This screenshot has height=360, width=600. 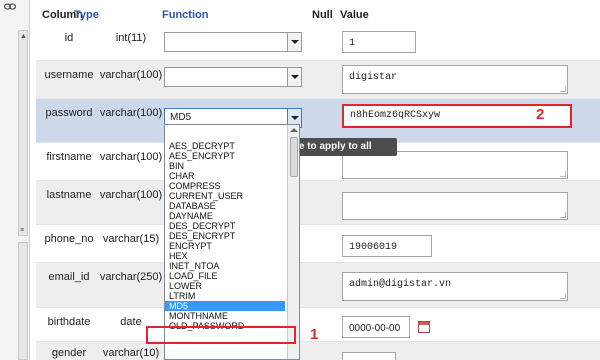 I want to click on gutter-scrollbar-bottom, so click(x=23, y=301).